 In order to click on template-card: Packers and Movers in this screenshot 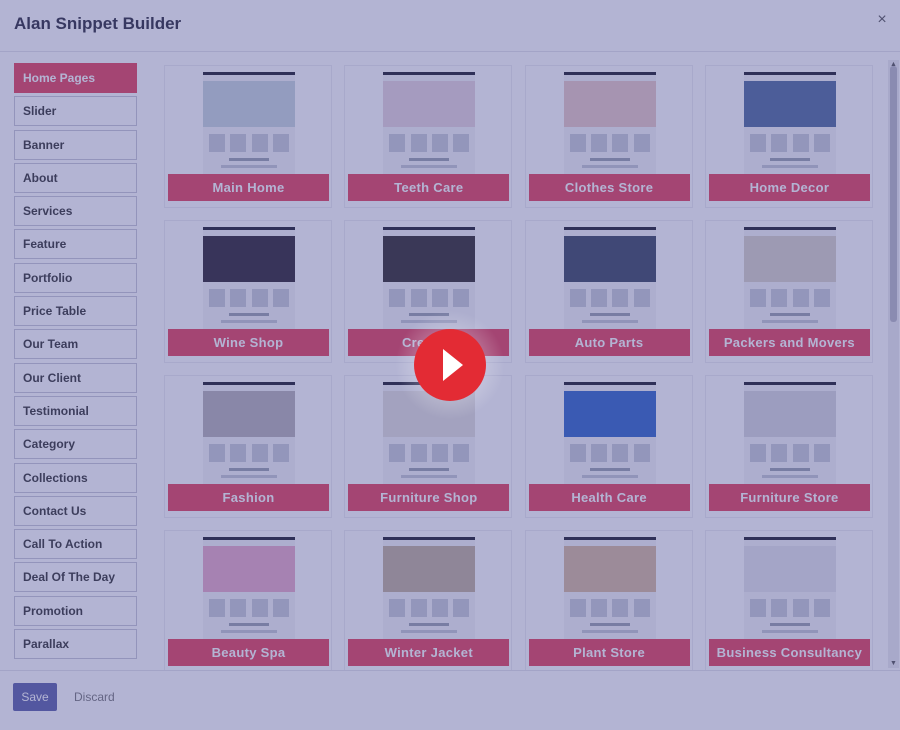, I will do `click(788, 291)`.